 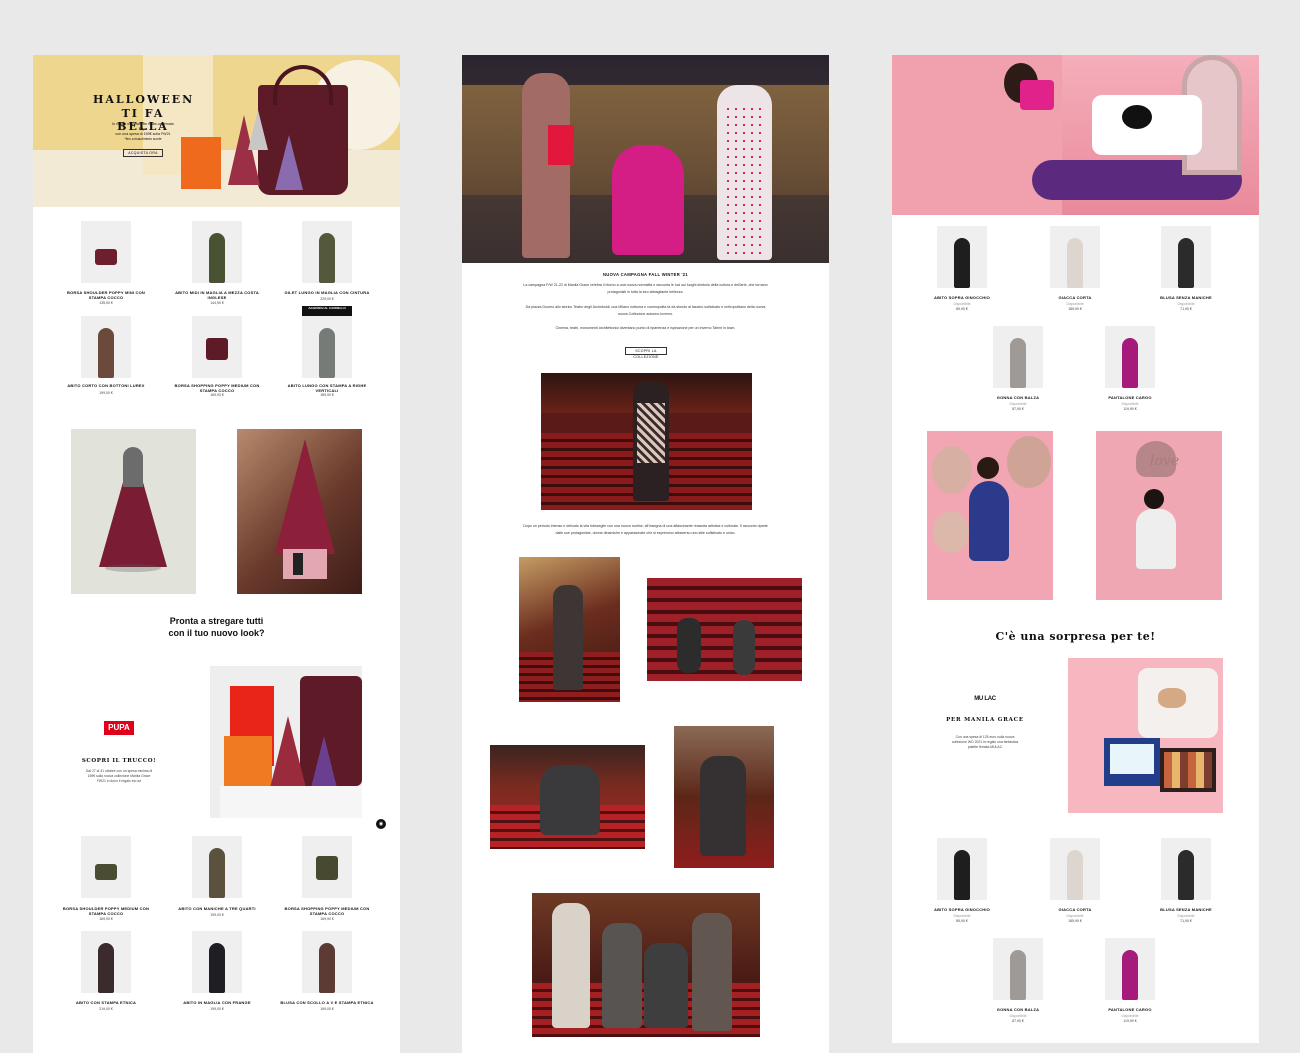 What do you see at coordinates (381, 824) in the screenshot?
I see `chat-icon: ◉` at bounding box center [381, 824].